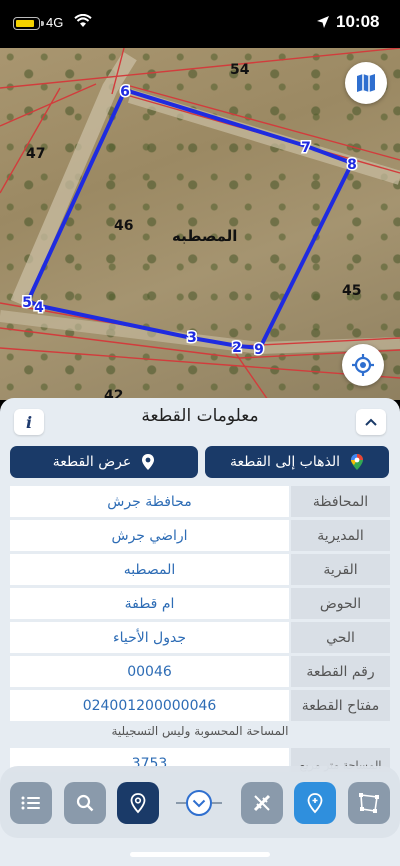  Describe the element at coordinates (27, 303) in the screenshot. I see `vertex-label: 5` at that location.